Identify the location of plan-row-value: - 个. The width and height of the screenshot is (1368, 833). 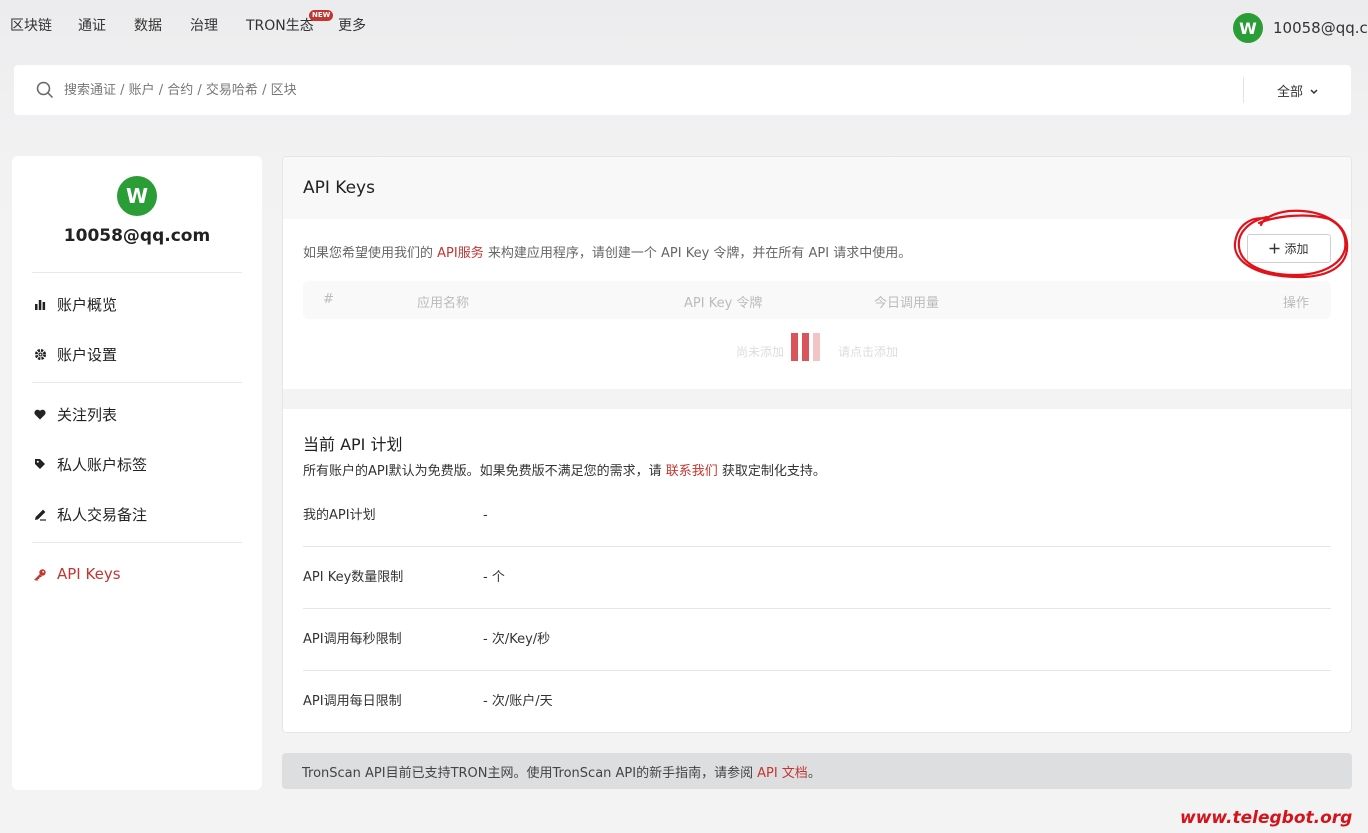
(494, 577).